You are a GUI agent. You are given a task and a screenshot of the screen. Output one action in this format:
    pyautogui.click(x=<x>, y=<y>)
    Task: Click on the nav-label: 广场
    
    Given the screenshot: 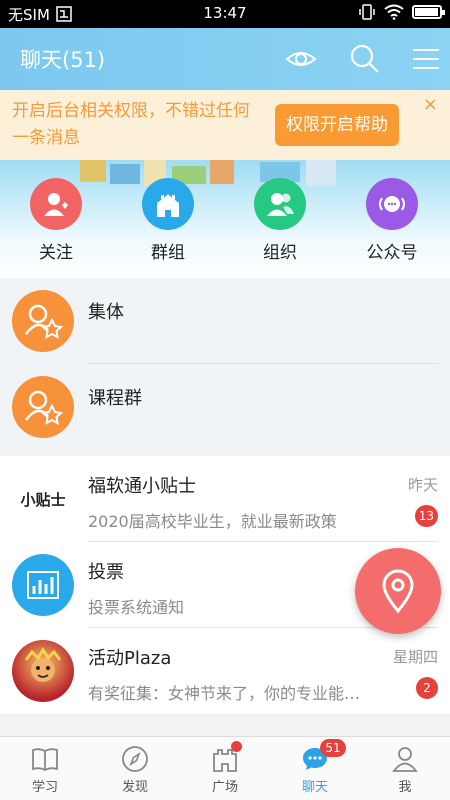 What is the action you would take?
    pyautogui.click(x=224, y=787)
    